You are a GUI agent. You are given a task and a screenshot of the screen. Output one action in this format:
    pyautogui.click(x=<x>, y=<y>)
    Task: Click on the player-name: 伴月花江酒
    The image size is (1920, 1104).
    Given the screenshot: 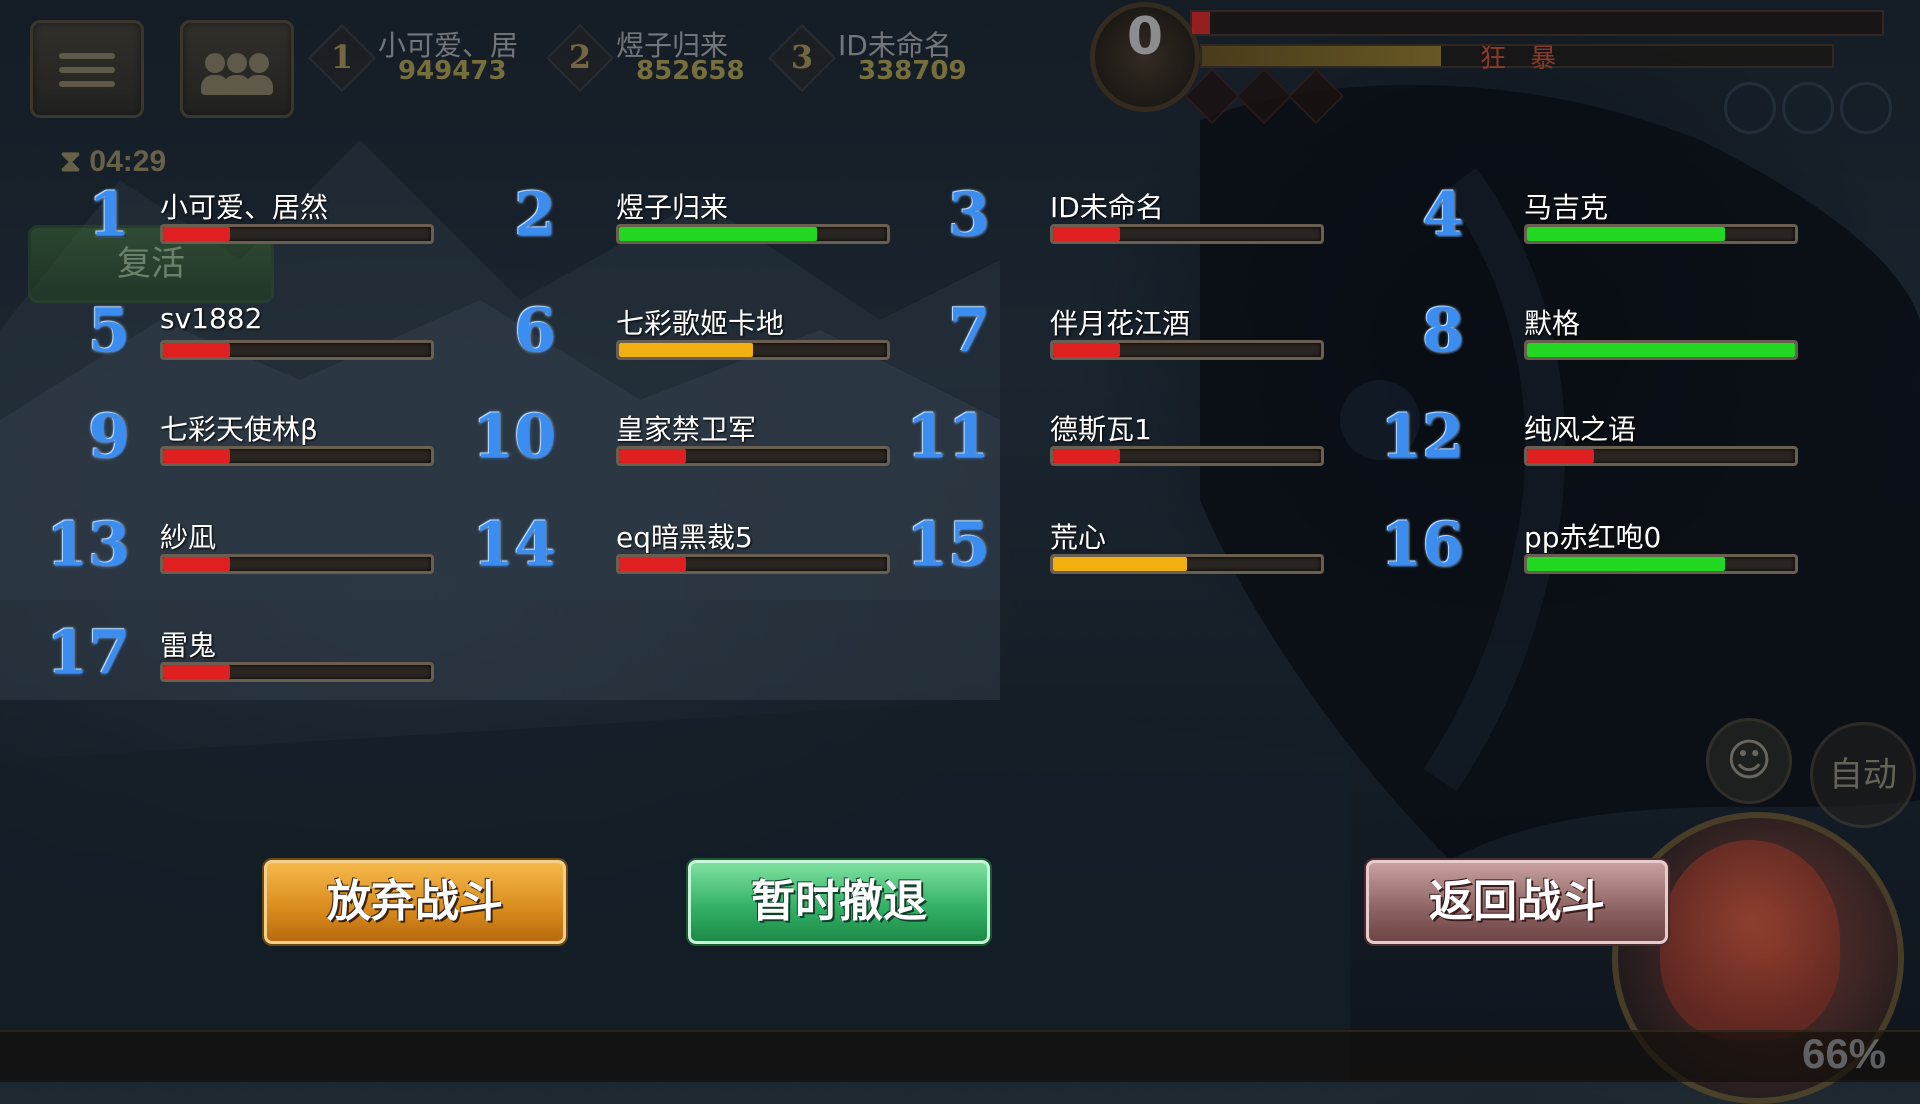 What is the action you would take?
    pyautogui.click(x=1120, y=323)
    